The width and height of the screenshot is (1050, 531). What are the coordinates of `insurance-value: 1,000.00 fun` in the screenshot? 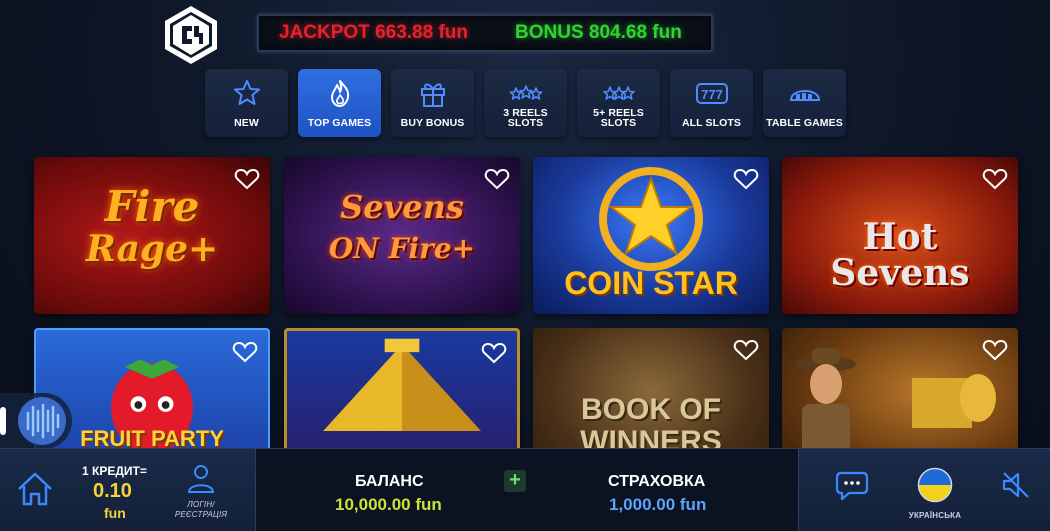 It's located at (658, 504).